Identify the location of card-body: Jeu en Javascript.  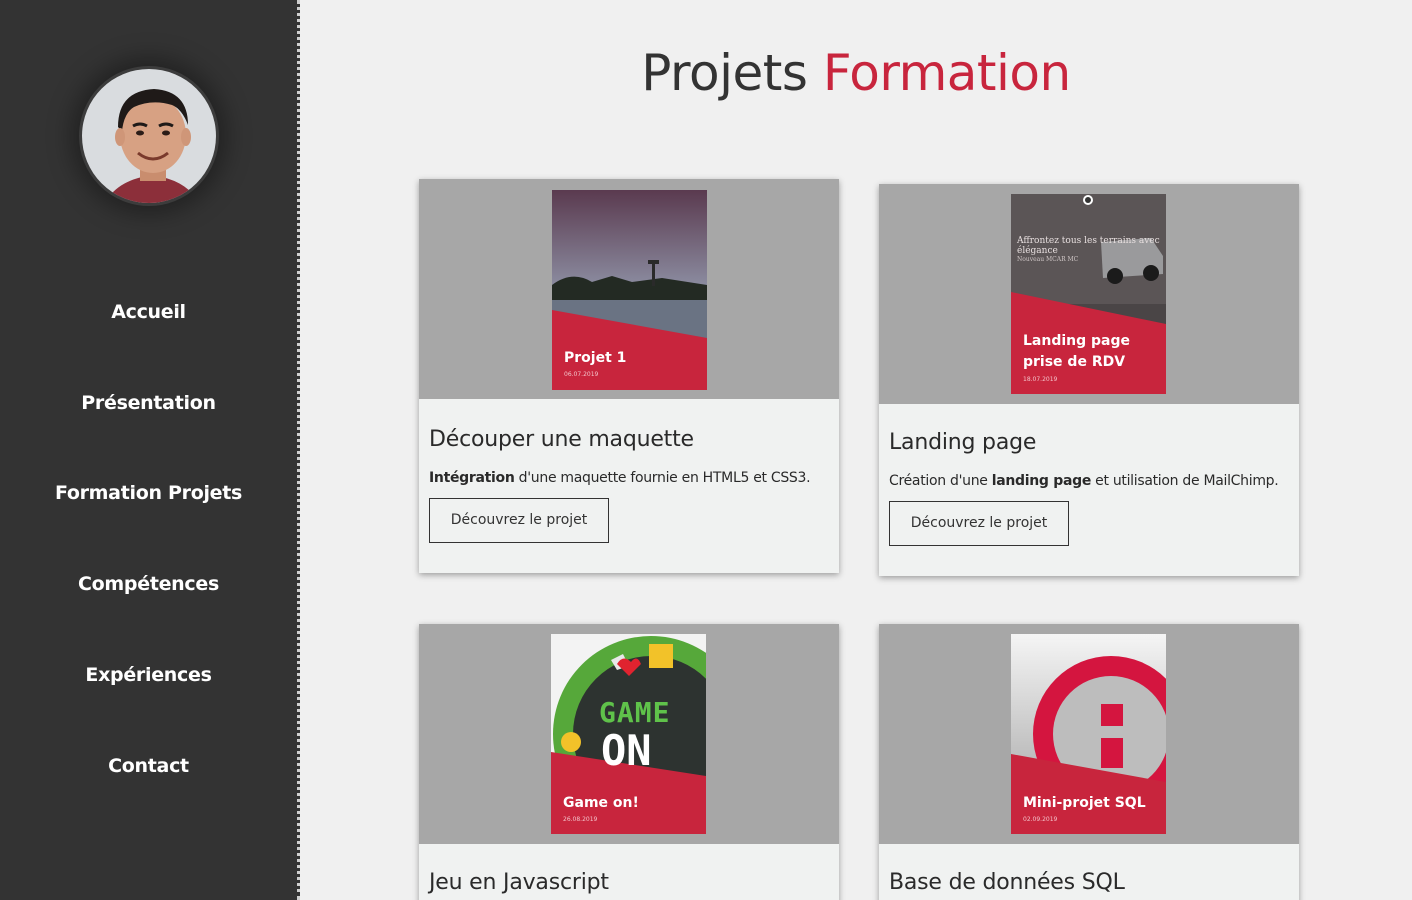
(629, 872).